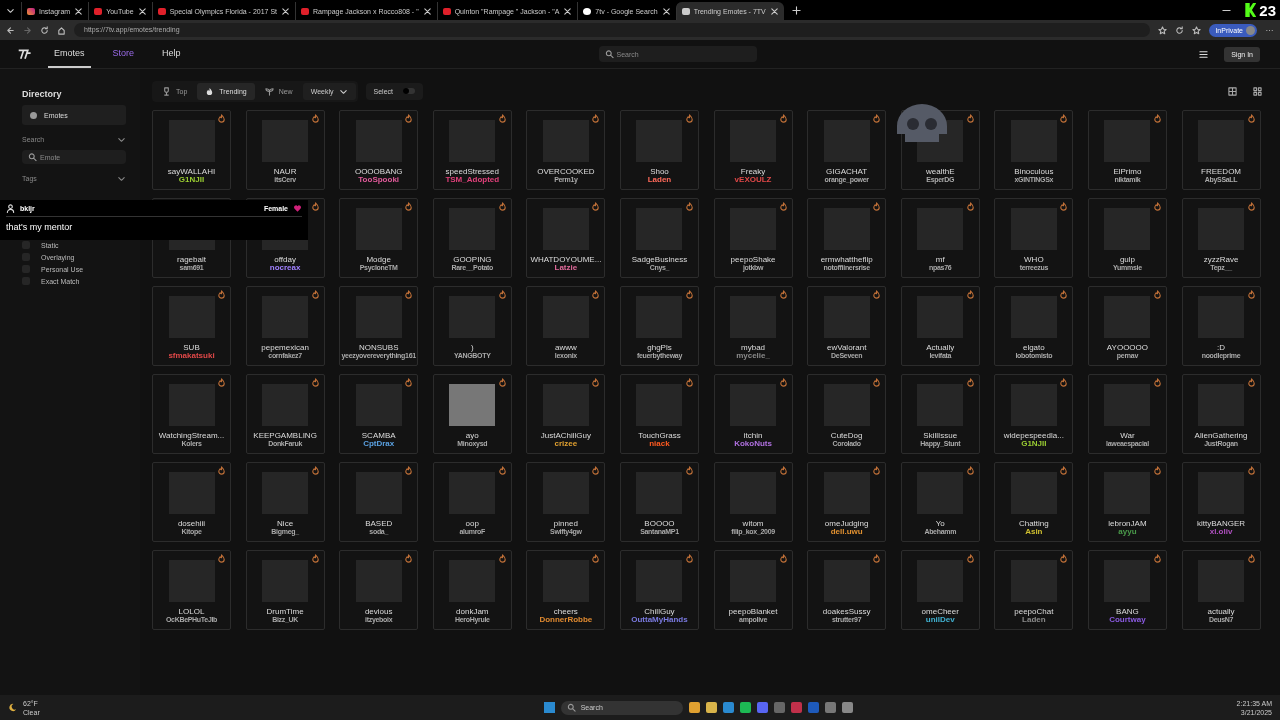  What do you see at coordinates (659, 259) in the screenshot?
I see `emote-name: SadgeBusiness` at bounding box center [659, 259].